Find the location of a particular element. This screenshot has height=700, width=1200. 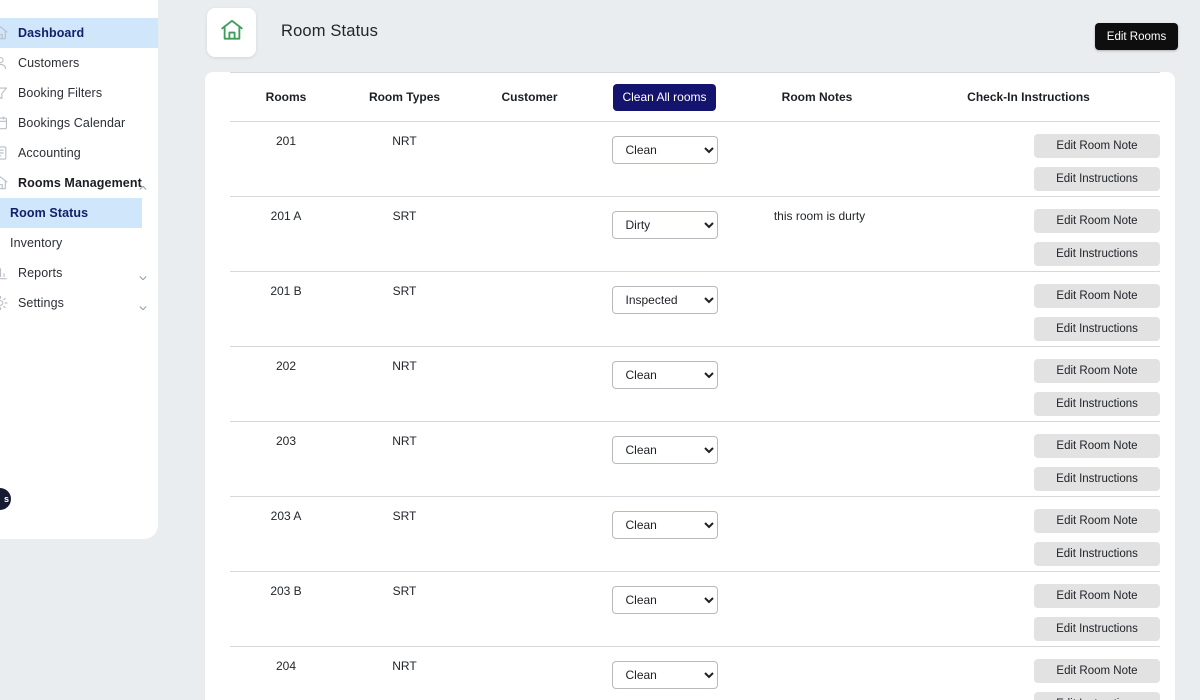

sidebar-item-inventory: Inventory is located at coordinates (79, 243).